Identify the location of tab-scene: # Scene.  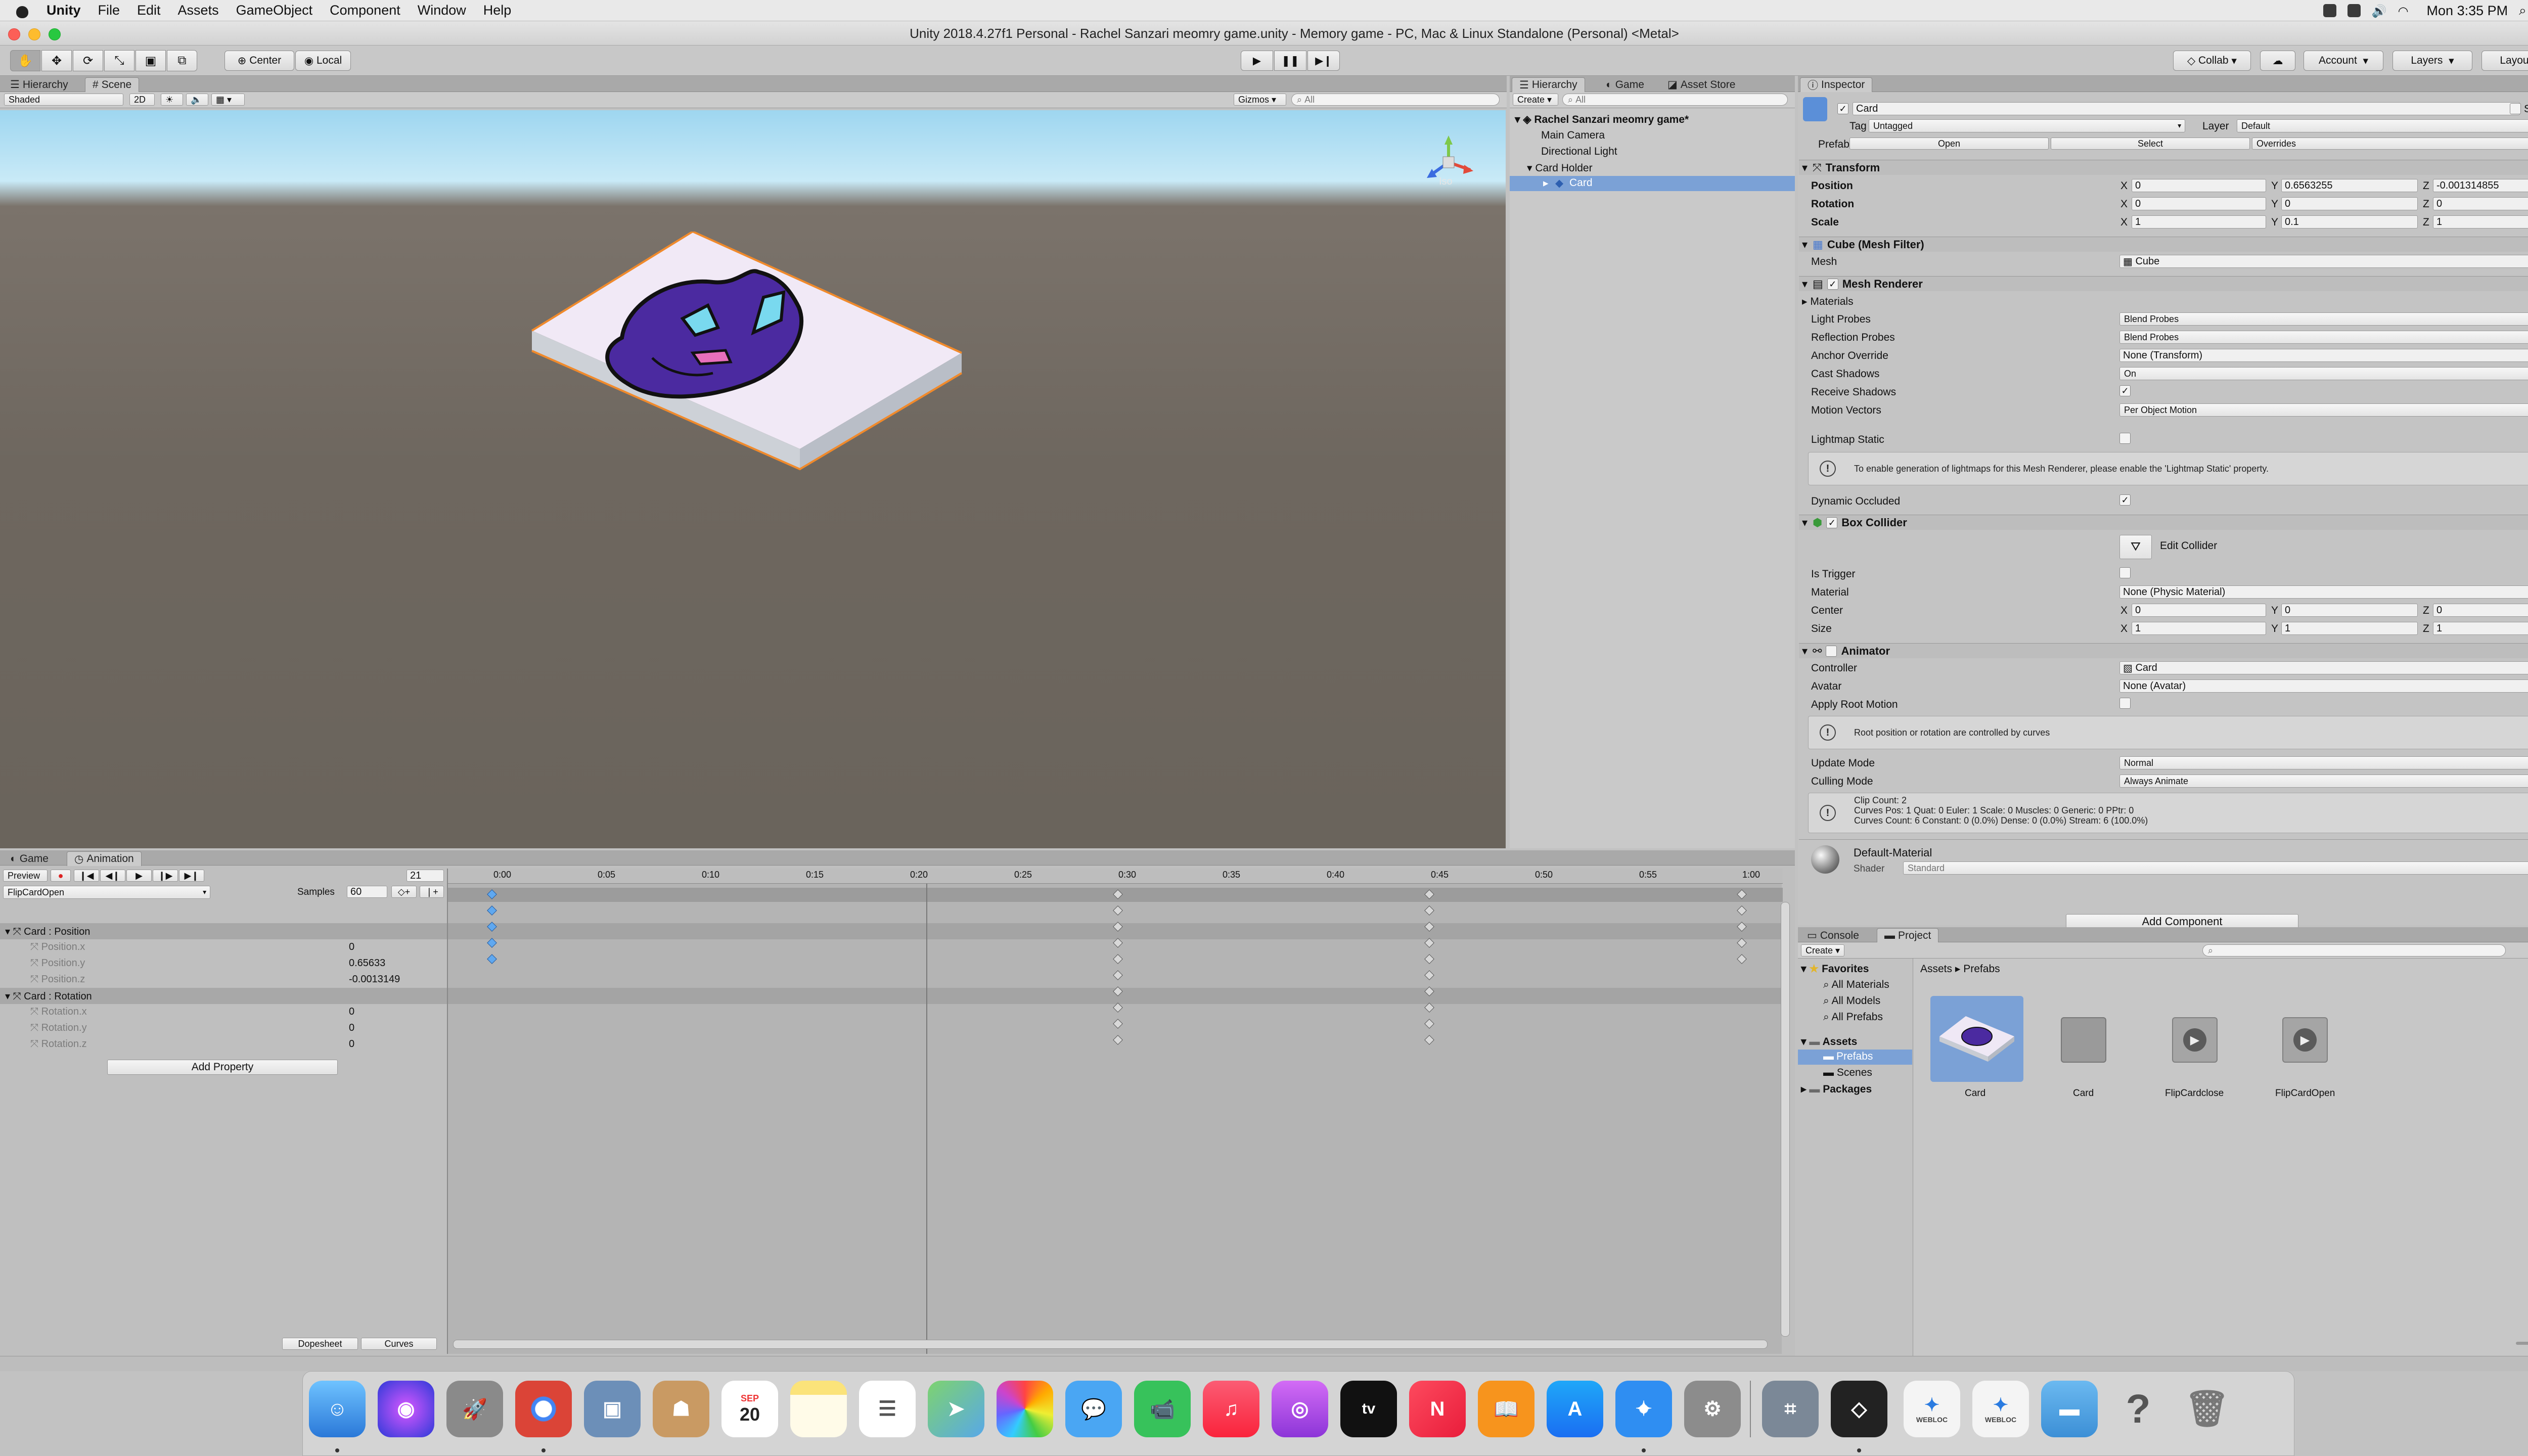
(113, 84).